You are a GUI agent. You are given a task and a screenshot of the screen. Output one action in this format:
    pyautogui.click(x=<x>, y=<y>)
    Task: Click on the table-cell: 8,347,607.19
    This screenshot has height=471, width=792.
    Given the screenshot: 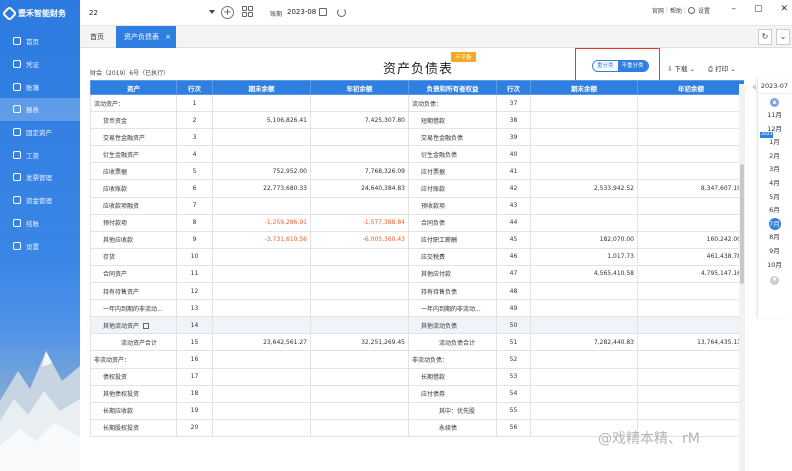 What is the action you would take?
    pyautogui.click(x=690, y=188)
    